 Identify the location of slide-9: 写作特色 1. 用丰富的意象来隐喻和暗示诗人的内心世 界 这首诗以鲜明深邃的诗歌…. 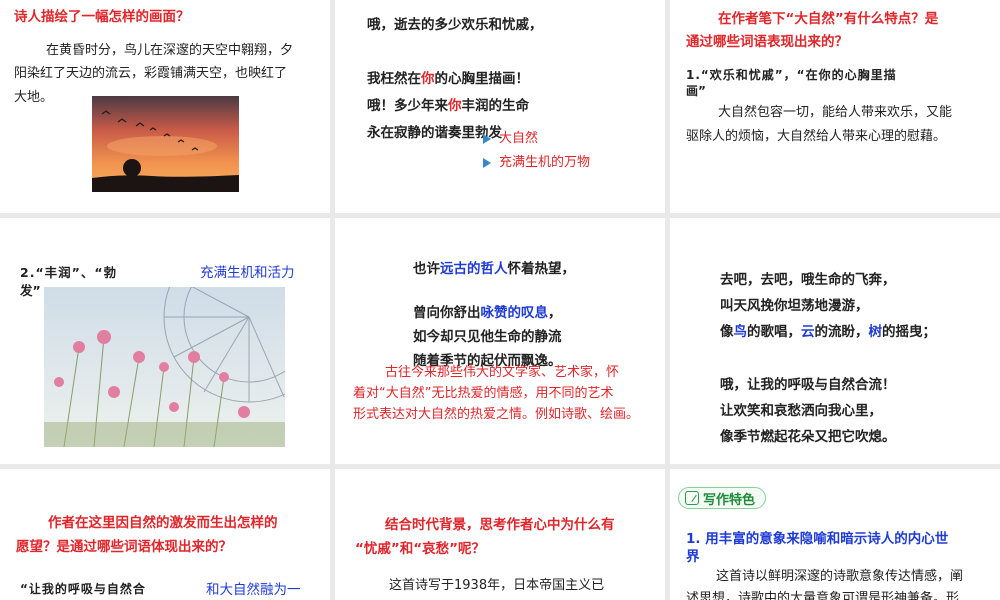
(835, 534).